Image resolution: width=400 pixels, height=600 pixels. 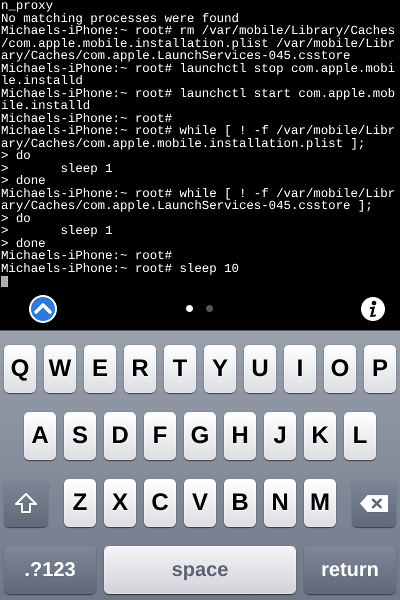 What do you see at coordinates (200, 503) in the screenshot?
I see `key: V` at bounding box center [200, 503].